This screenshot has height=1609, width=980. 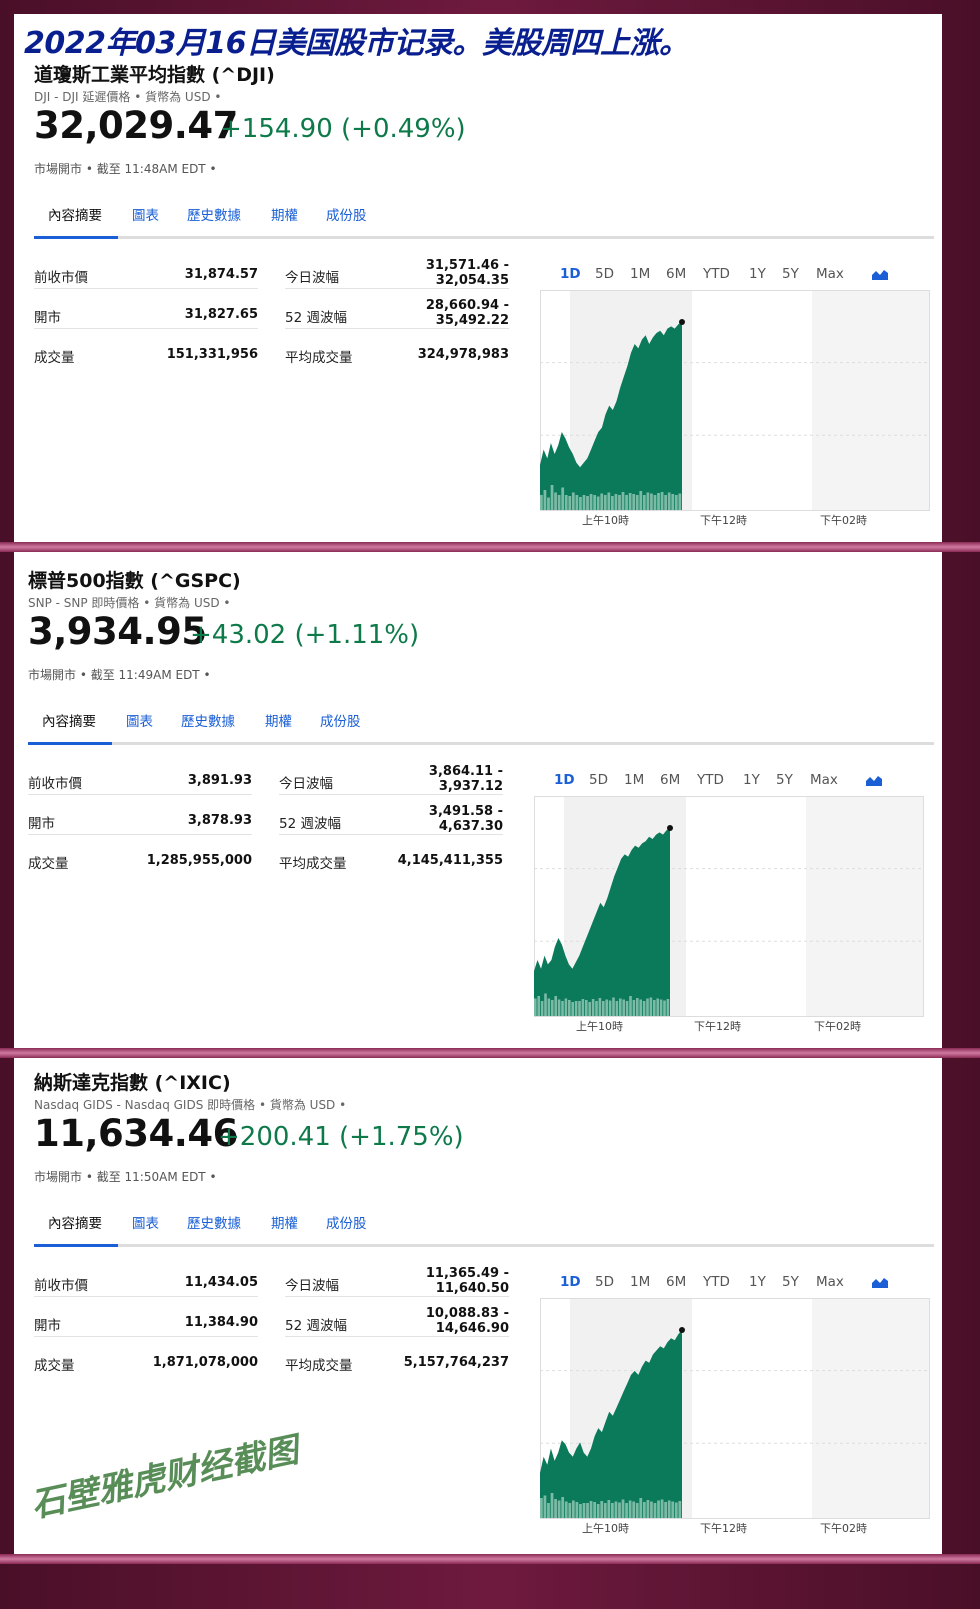 What do you see at coordinates (467, 1273) in the screenshot?
I see `stat-value-line: 11,365.49 -` at bounding box center [467, 1273].